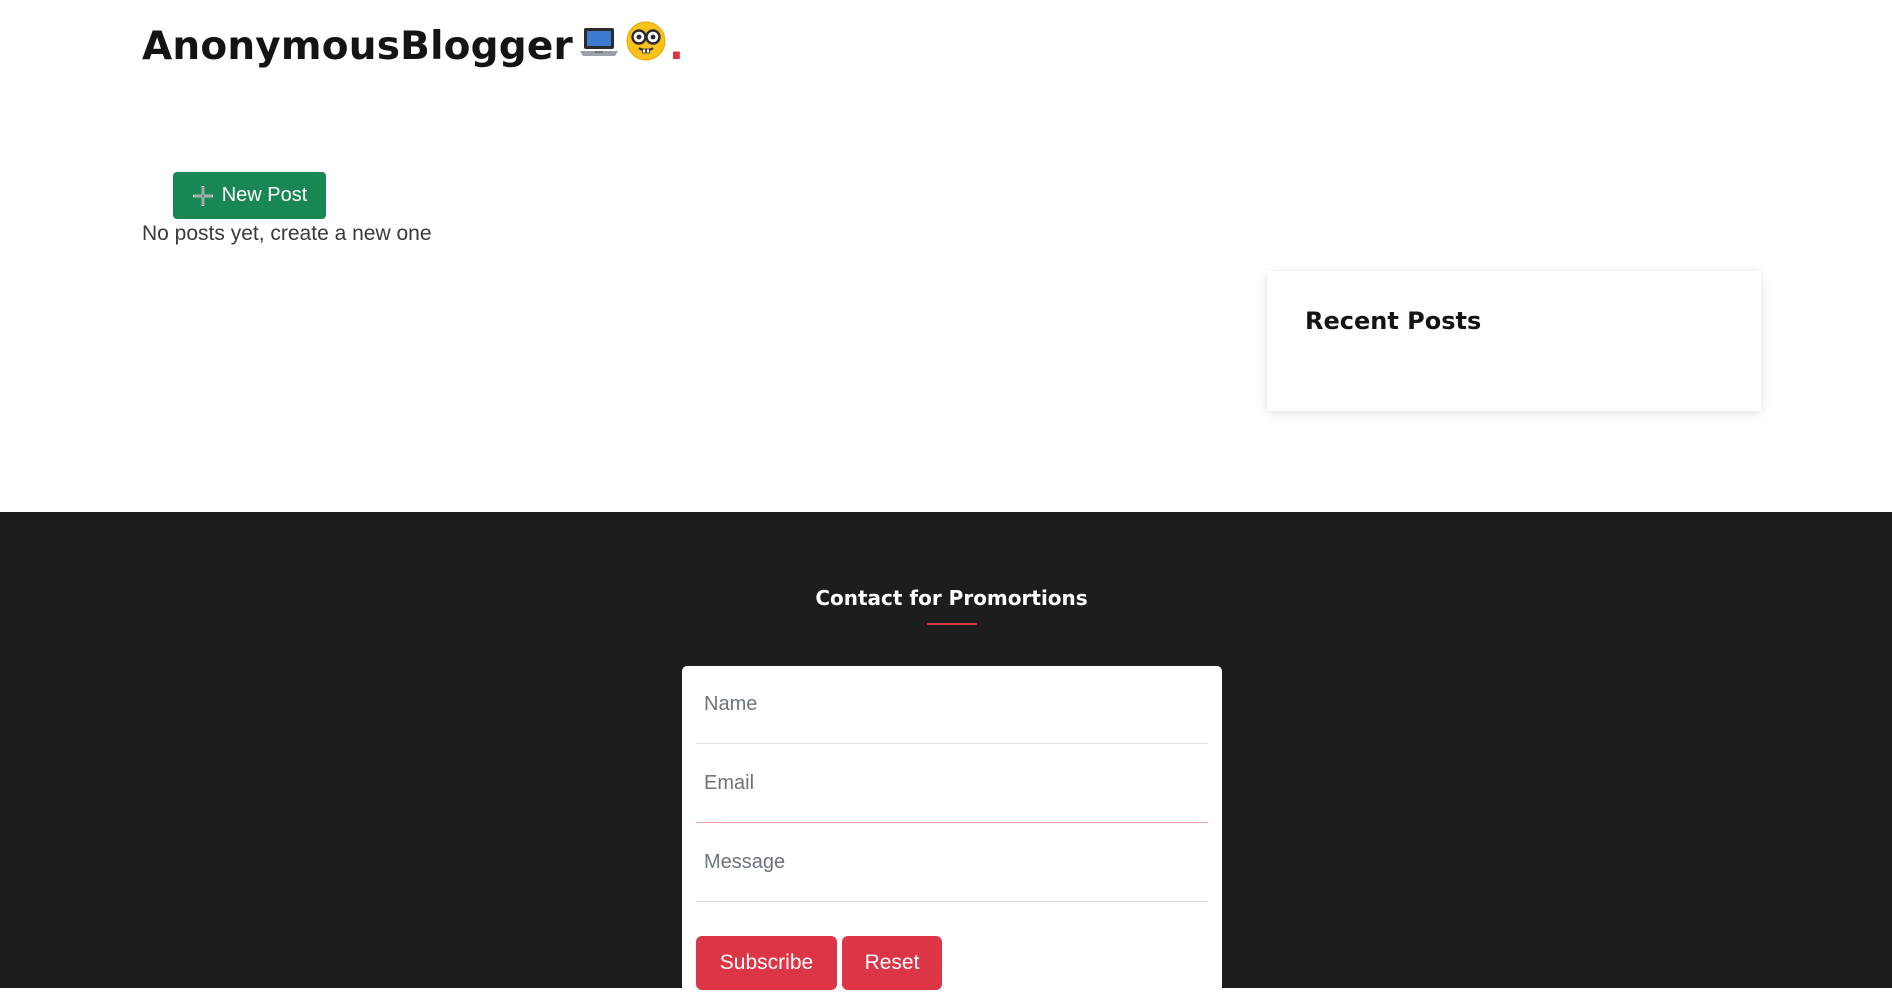  Describe the element at coordinates (264, 195) in the screenshot. I see `new-post-label: New Post` at that location.